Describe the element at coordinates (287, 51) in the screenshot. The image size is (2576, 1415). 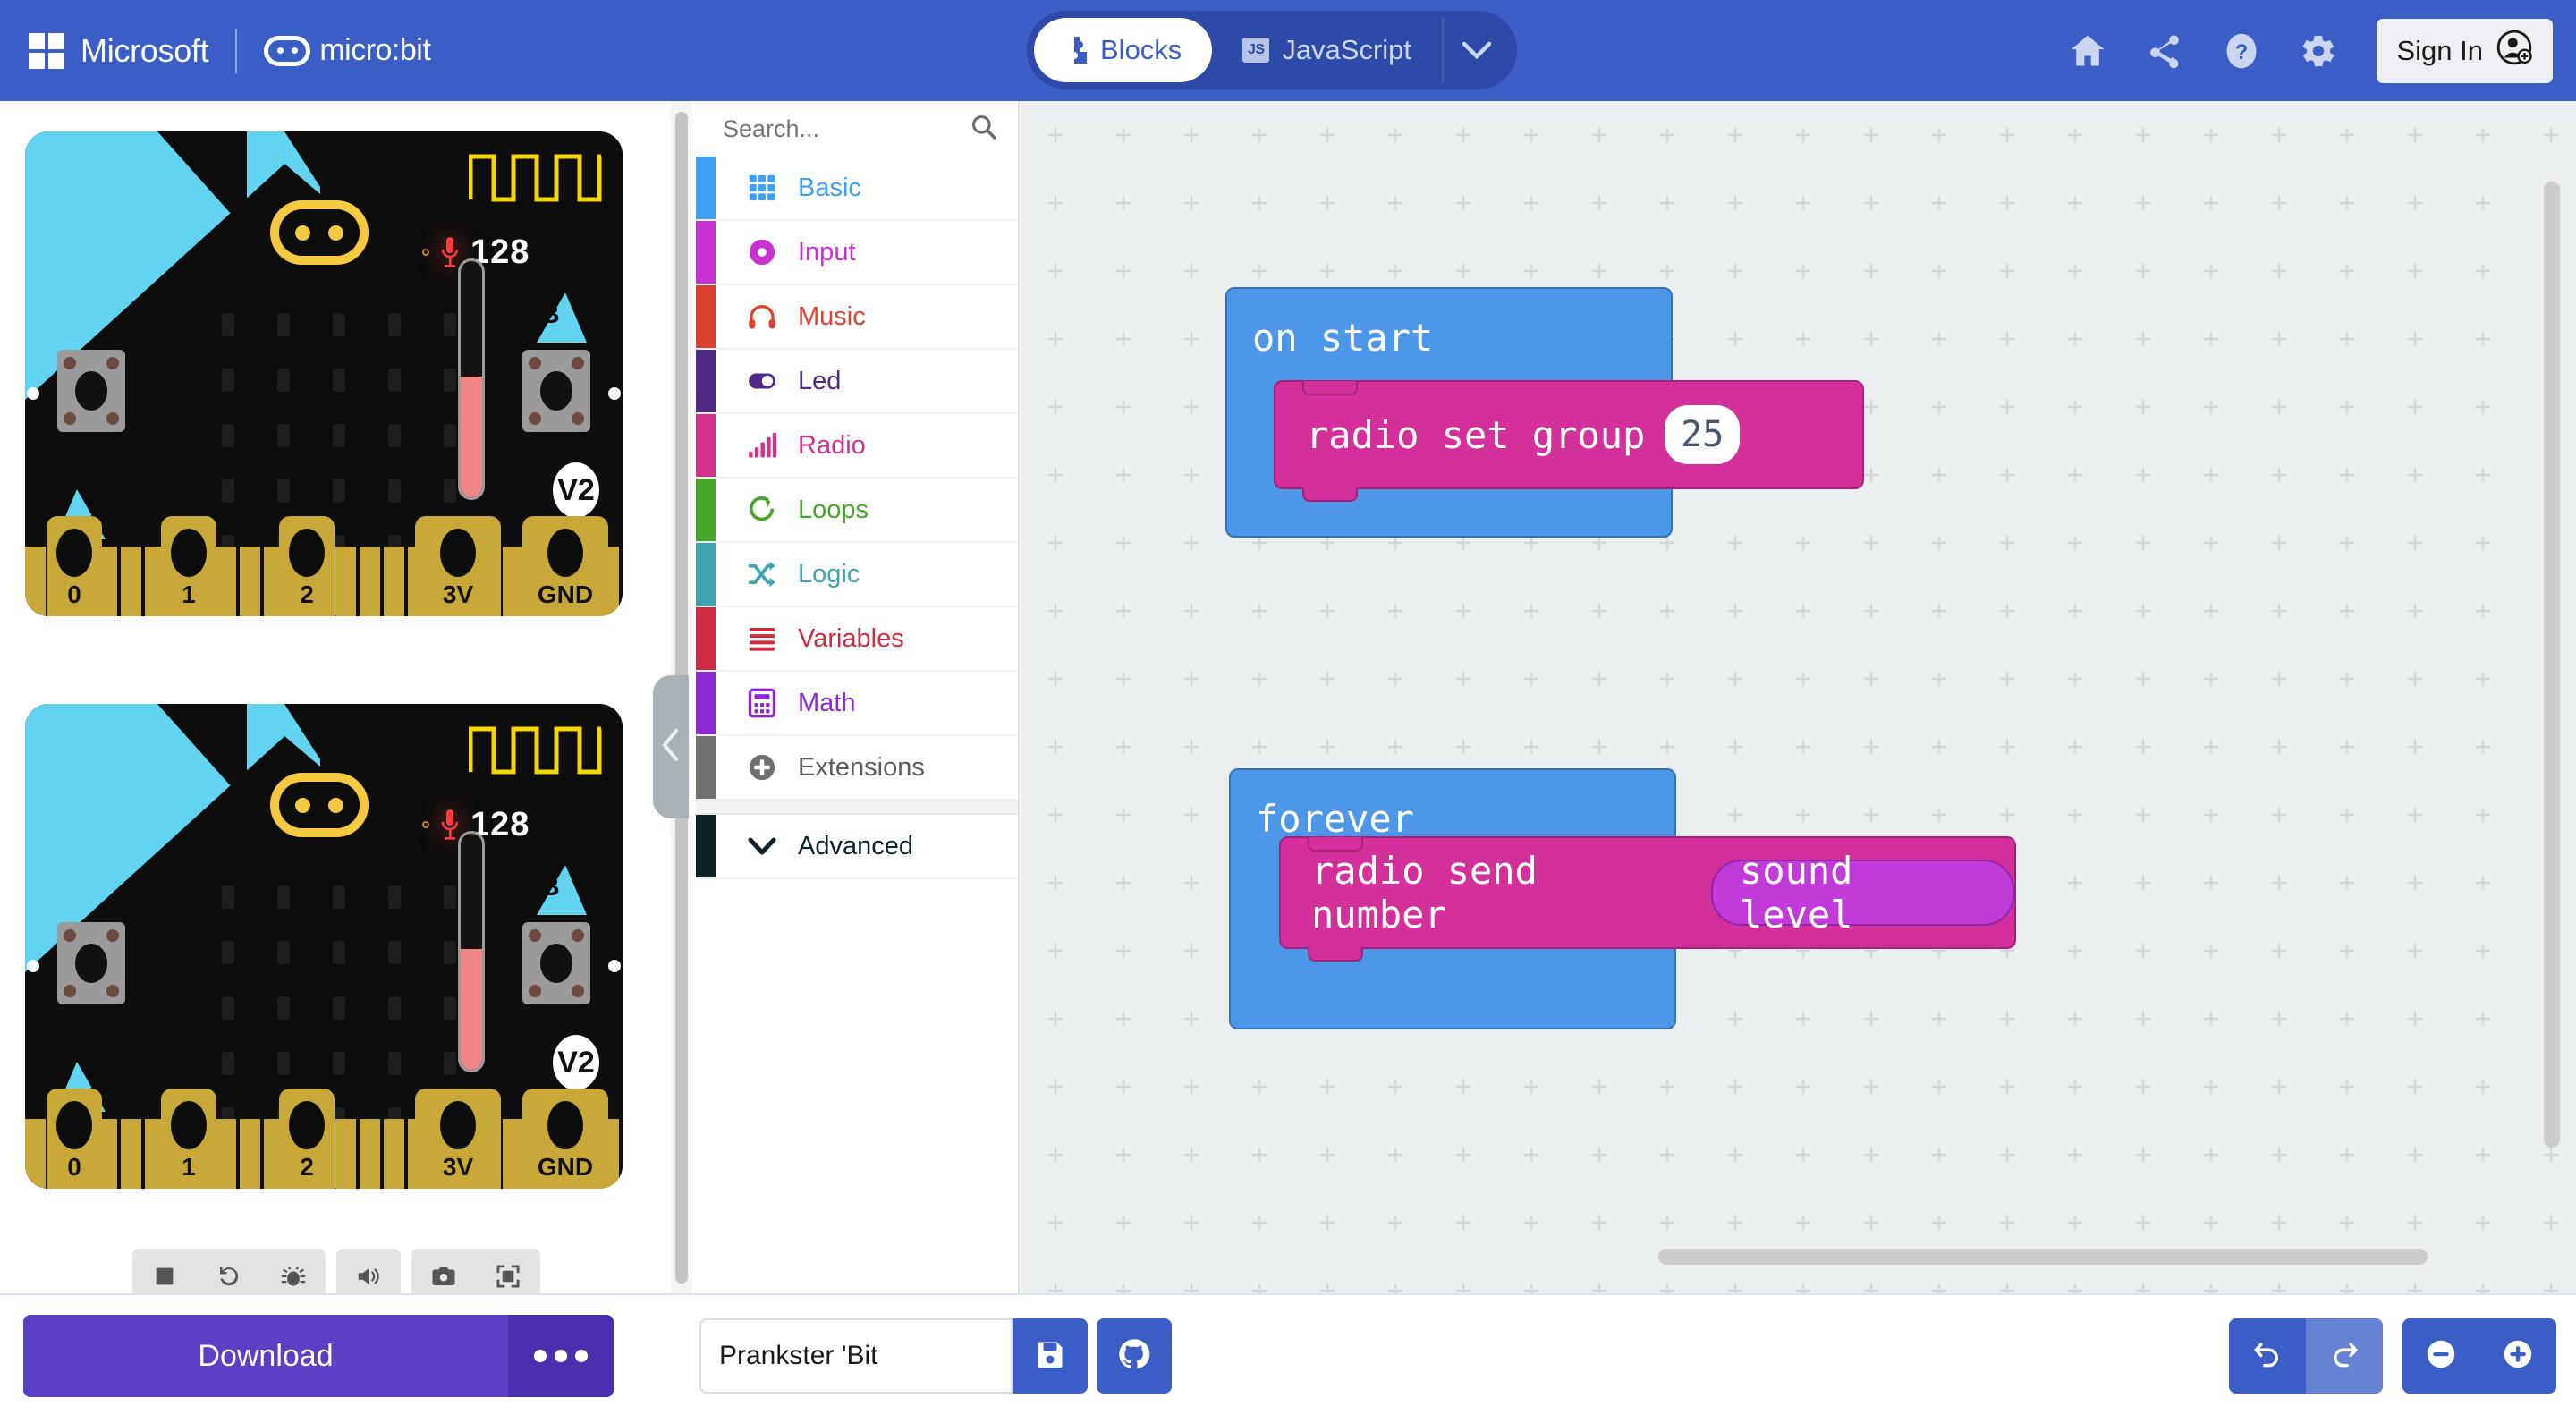
I see `microbit-face-icon` at that location.